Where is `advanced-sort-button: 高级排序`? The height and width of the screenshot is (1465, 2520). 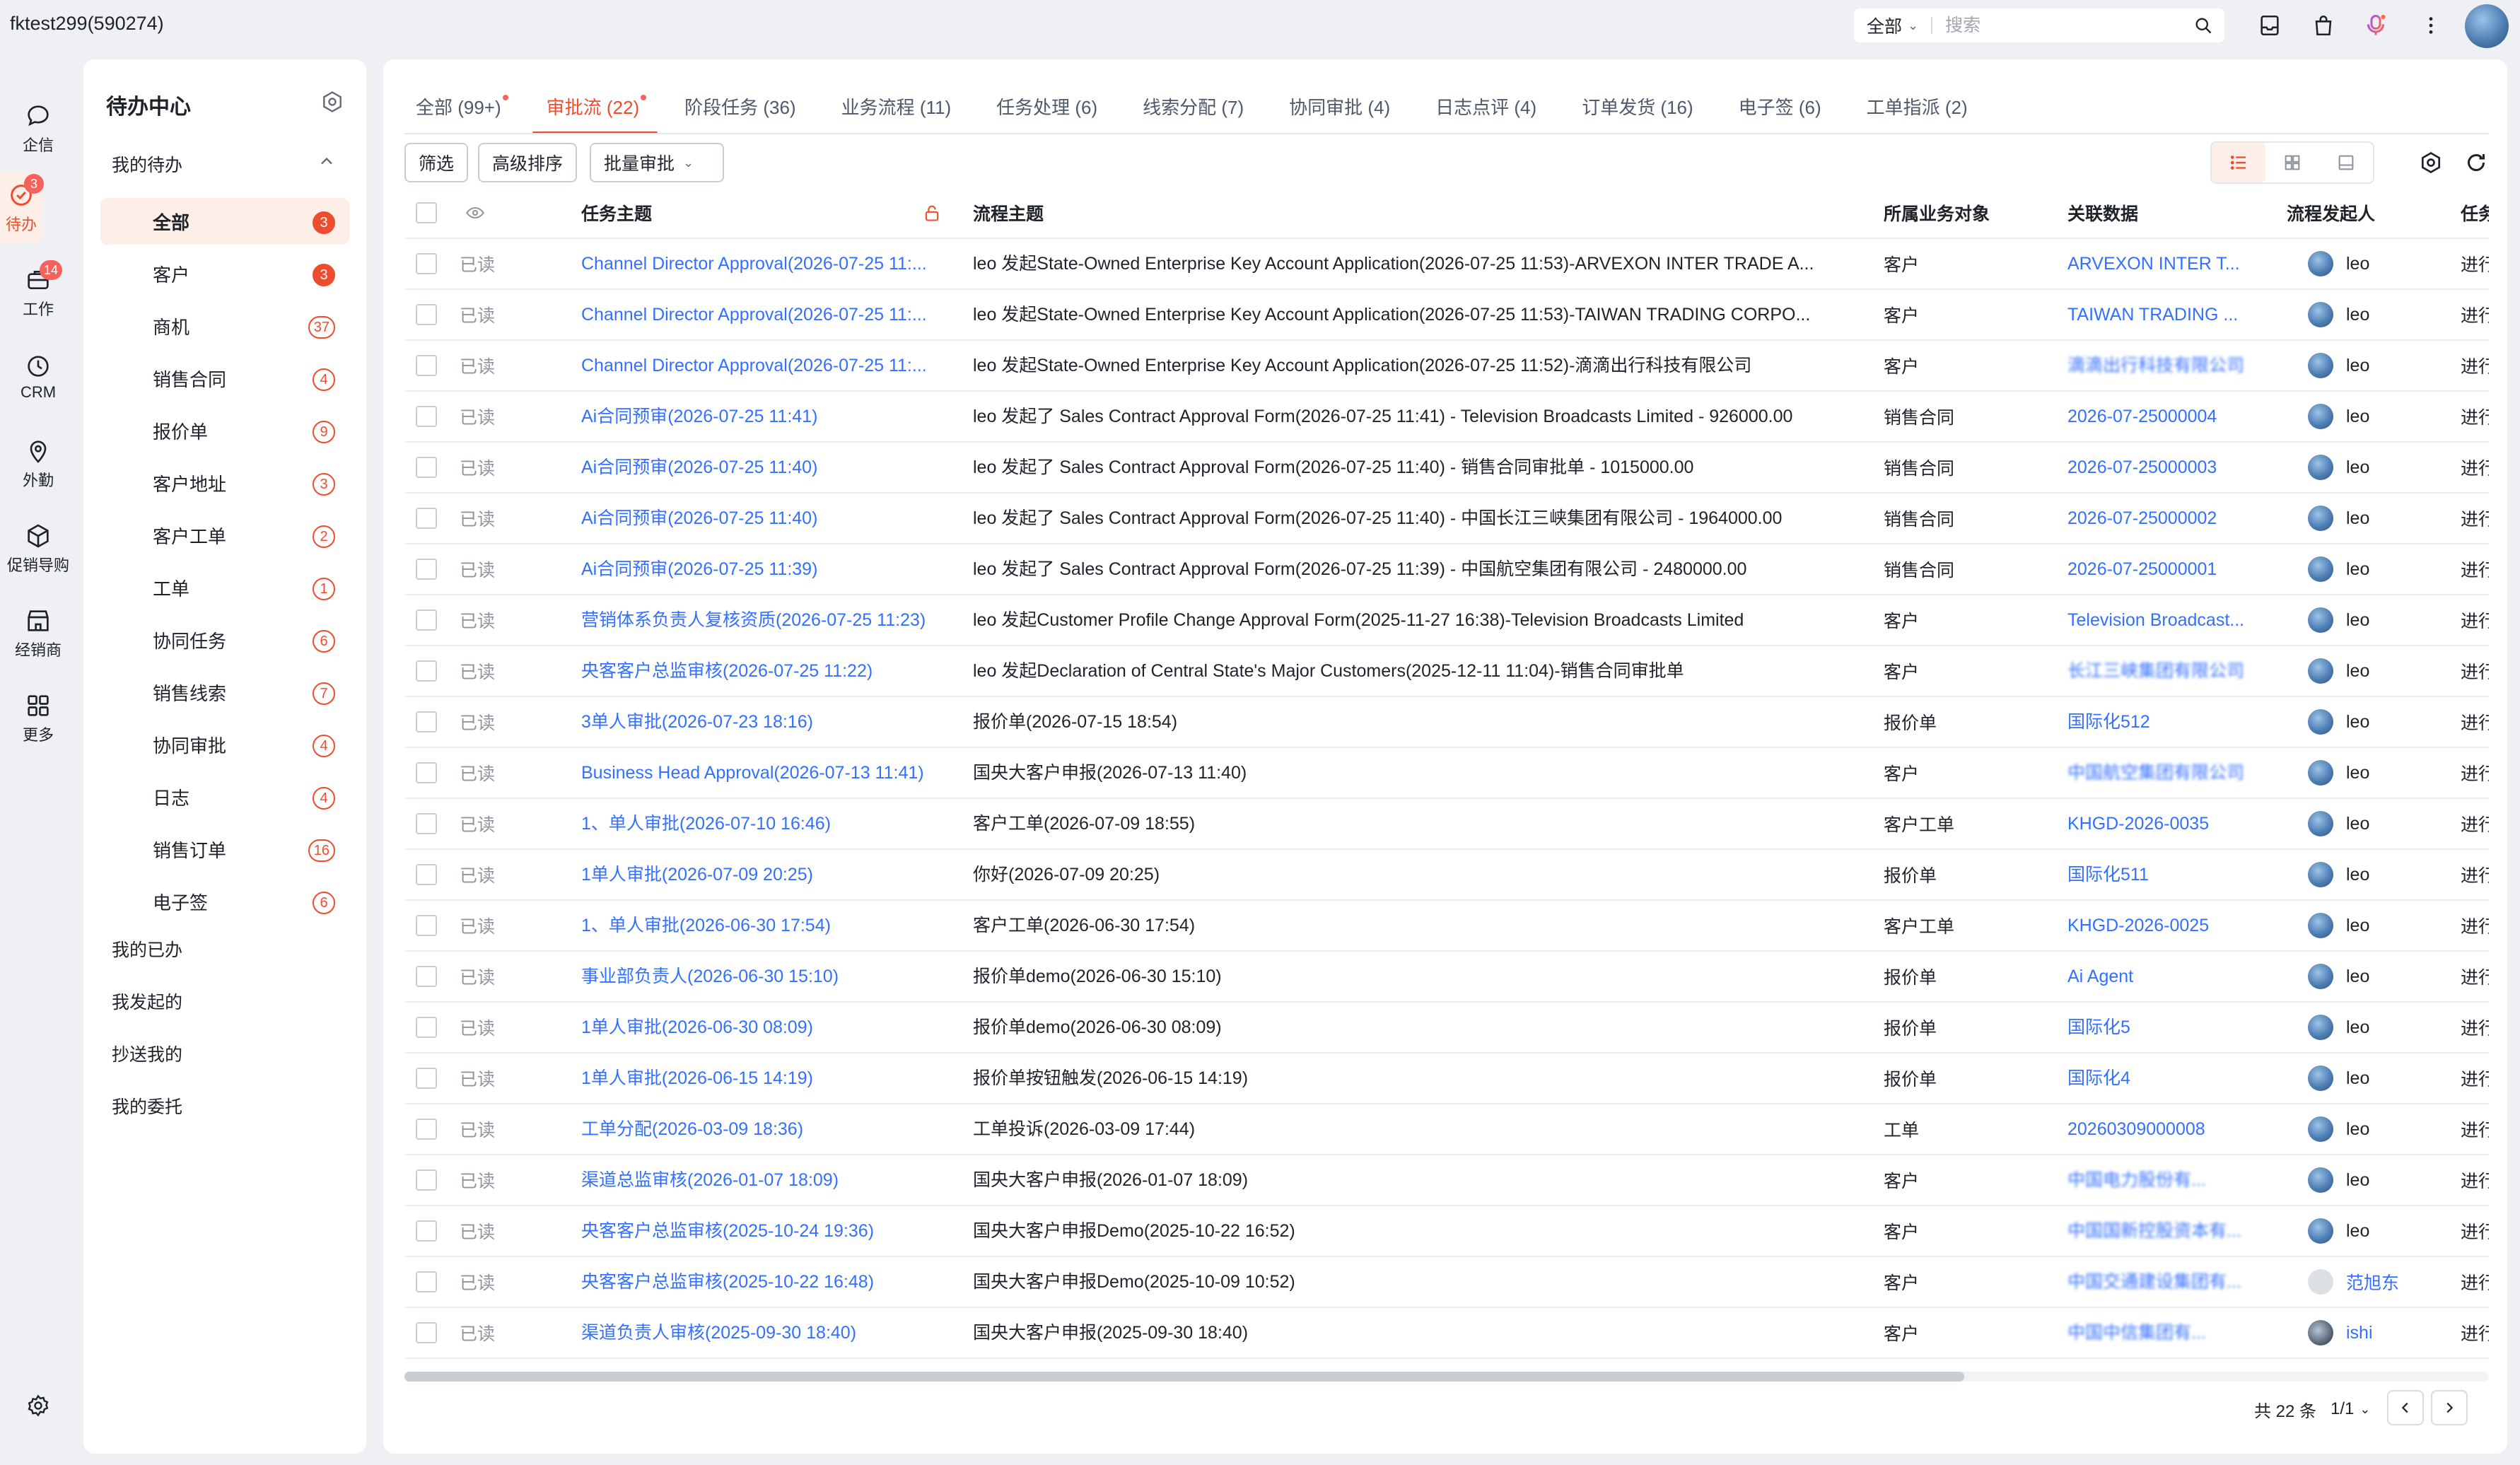 advanced-sort-button: 高级排序 is located at coordinates (528, 162).